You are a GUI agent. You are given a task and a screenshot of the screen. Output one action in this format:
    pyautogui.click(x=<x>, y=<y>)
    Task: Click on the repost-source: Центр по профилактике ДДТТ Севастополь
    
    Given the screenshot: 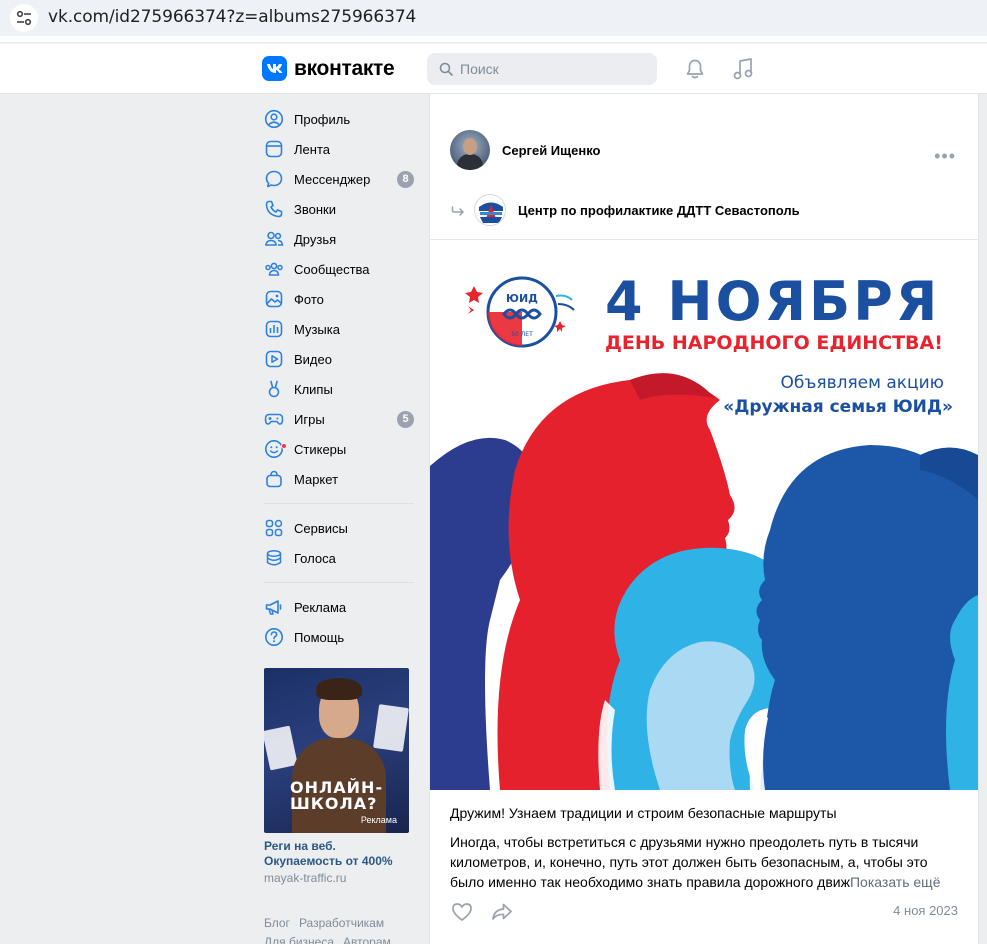 What is the action you would take?
    pyautogui.click(x=625, y=210)
    